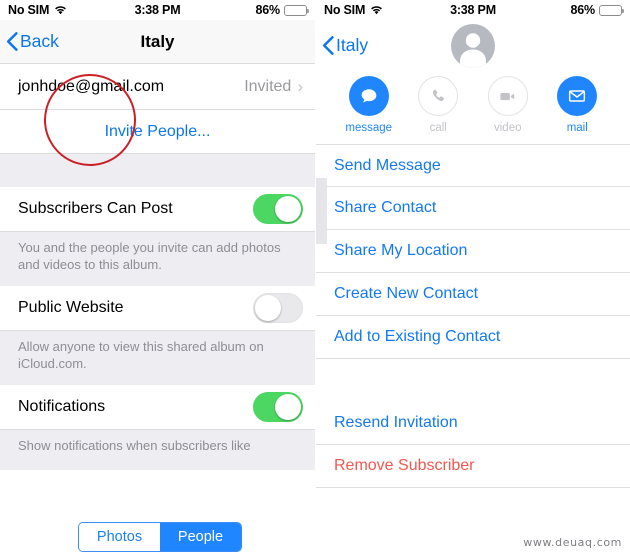  What do you see at coordinates (278, 209) in the screenshot?
I see `subscribers-can-post-toggle` at bounding box center [278, 209].